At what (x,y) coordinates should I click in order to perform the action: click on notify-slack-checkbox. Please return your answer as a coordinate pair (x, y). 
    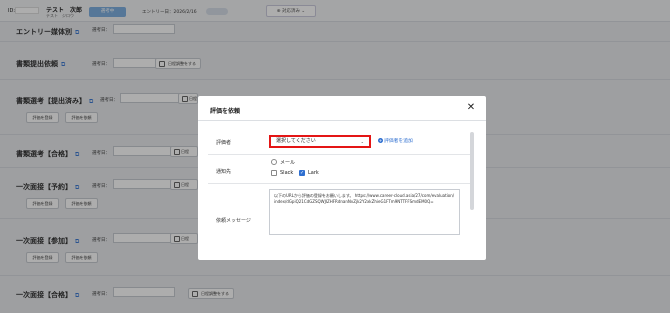
    Looking at the image, I should click on (274, 173).